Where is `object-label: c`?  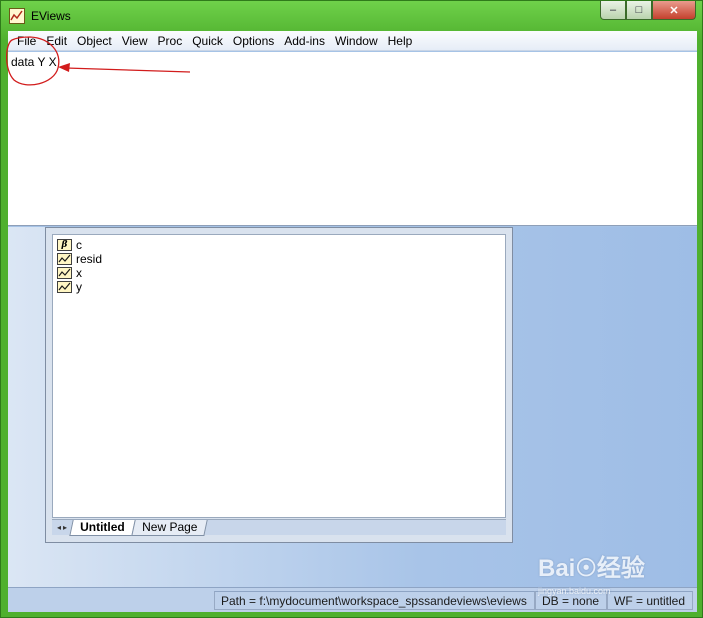
object-label: c is located at coordinates (79, 245).